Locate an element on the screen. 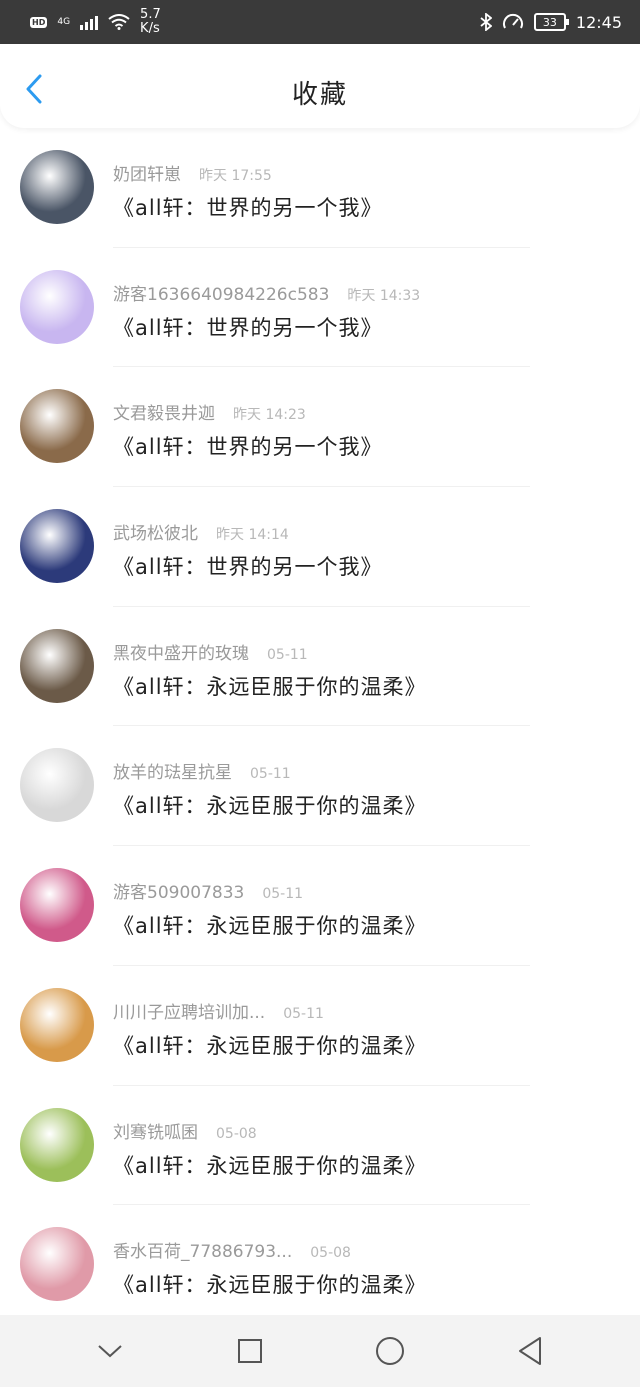 Image resolution: width=640 pixels, height=1387 pixels. list-item: 武场松彼北 昨天 14:14 《all轩：世界的另一个我》 is located at coordinates (320, 547).